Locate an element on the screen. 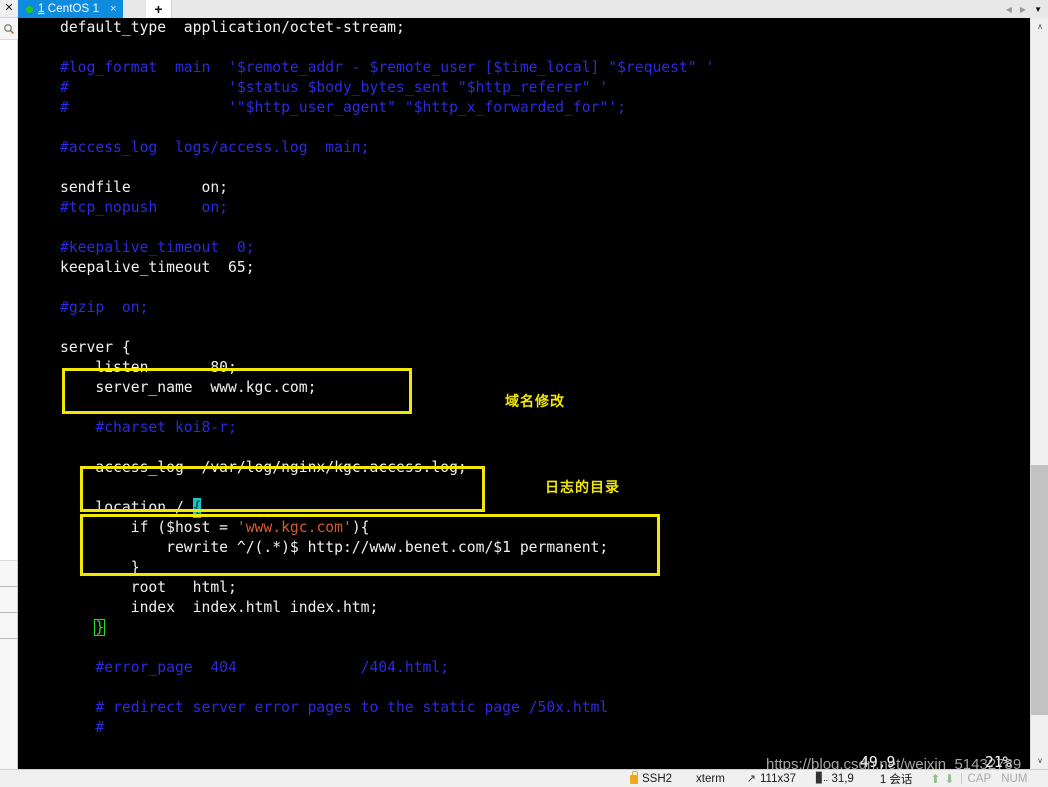 This screenshot has width=1048, height=787. status-caps-lock: CAP is located at coordinates (979, 778).